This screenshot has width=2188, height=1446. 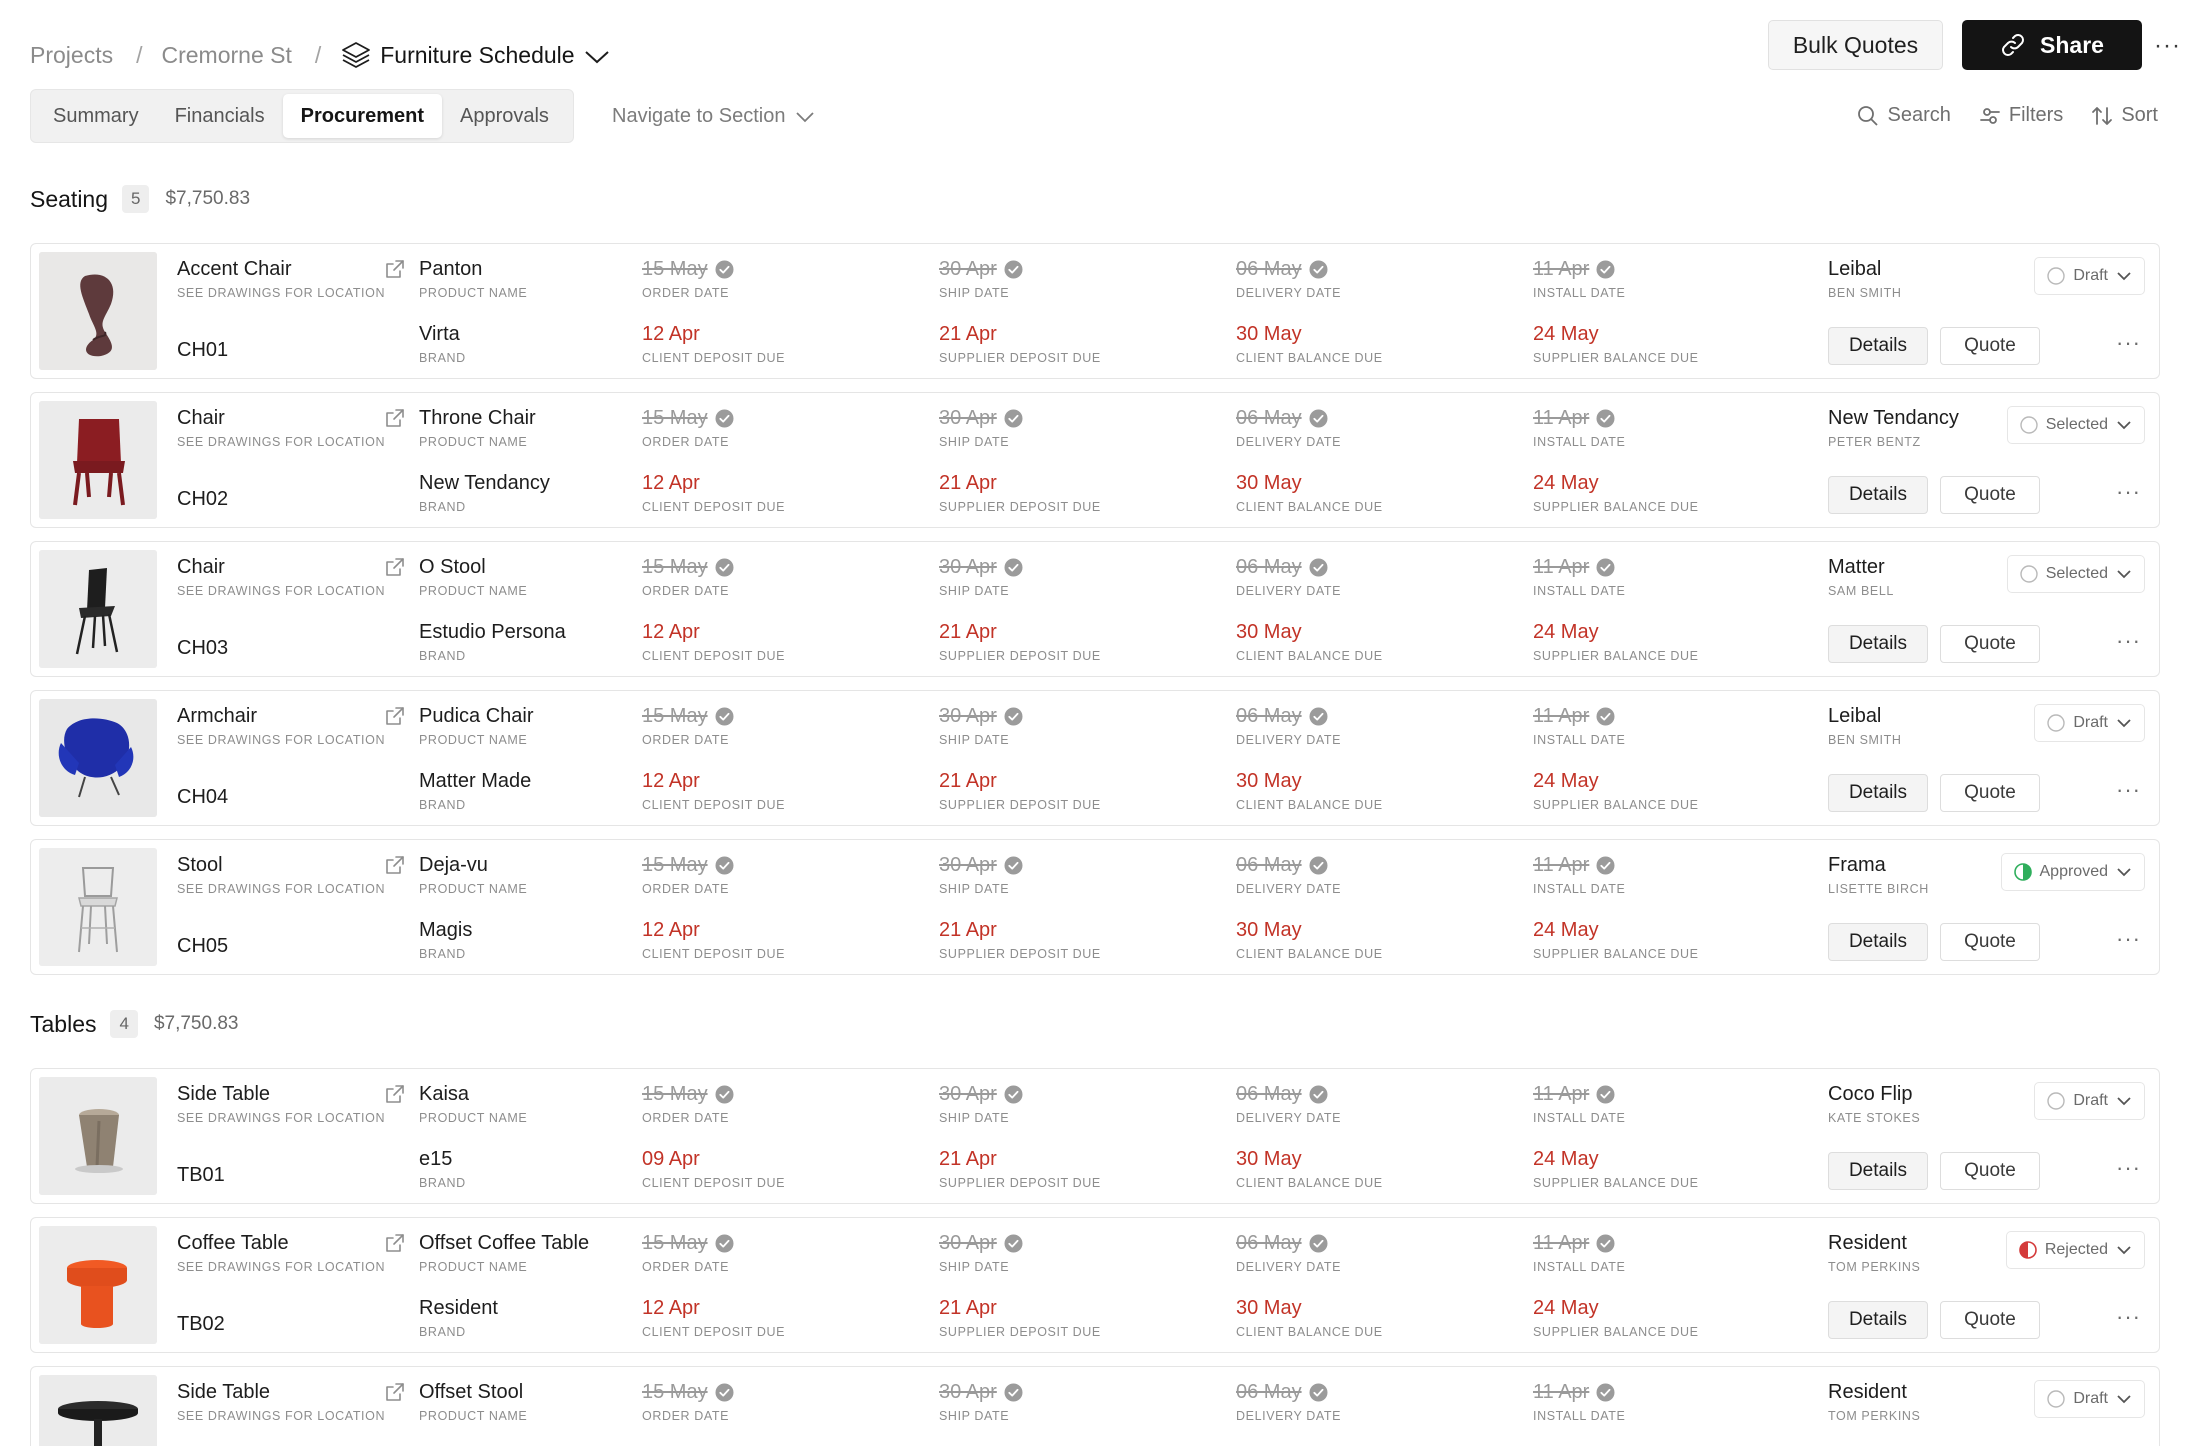 What do you see at coordinates (71, 55) in the screenshot?
I see `breadcrumb-projects: Projects` at bounding box center [71, 55].